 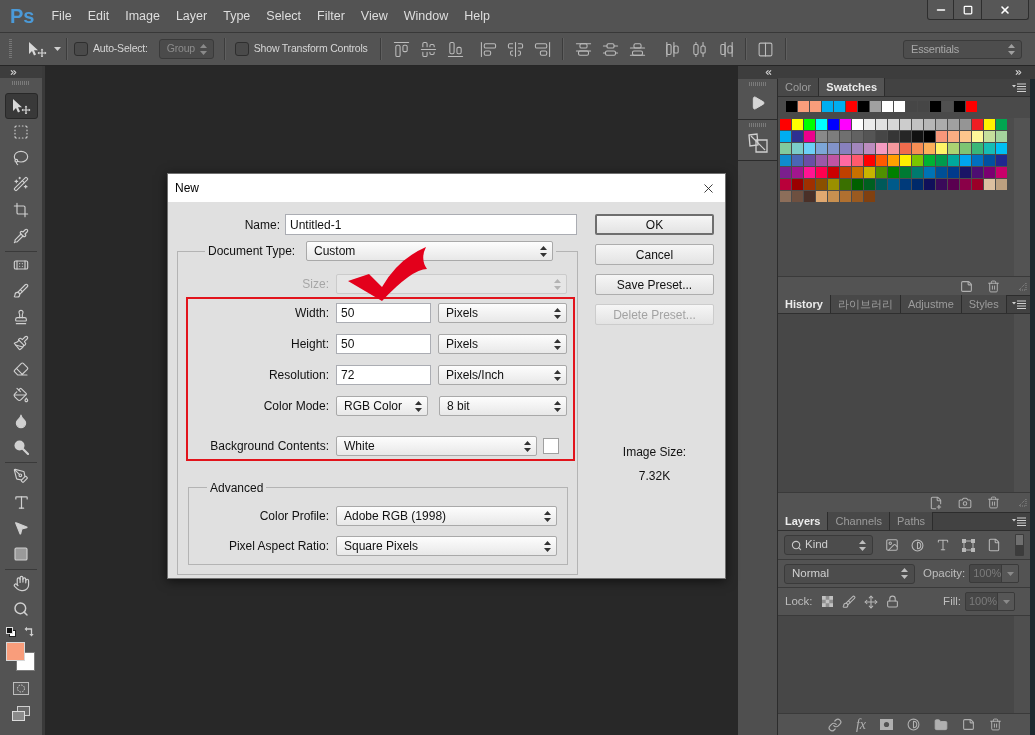 What do you see at coordinates (870, 601) in the screenshot?
I see `move-arrows-icon` at bounding box center [870, 601].